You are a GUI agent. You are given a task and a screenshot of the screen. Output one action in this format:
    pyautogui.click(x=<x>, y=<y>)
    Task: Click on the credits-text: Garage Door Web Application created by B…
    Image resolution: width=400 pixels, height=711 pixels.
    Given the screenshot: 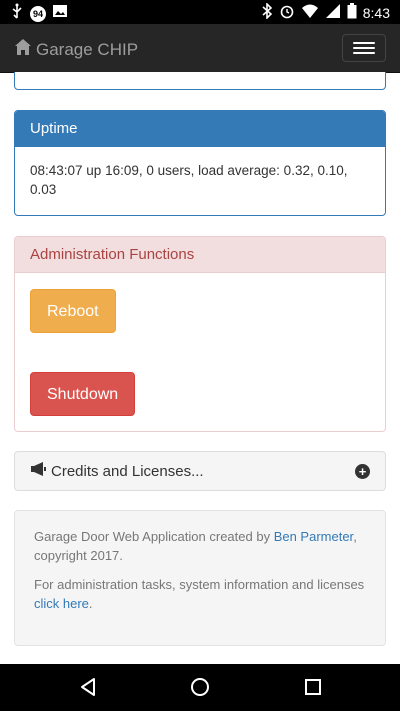 What is the action you would take?
    pyautogui.click(x=195, y=546)
    